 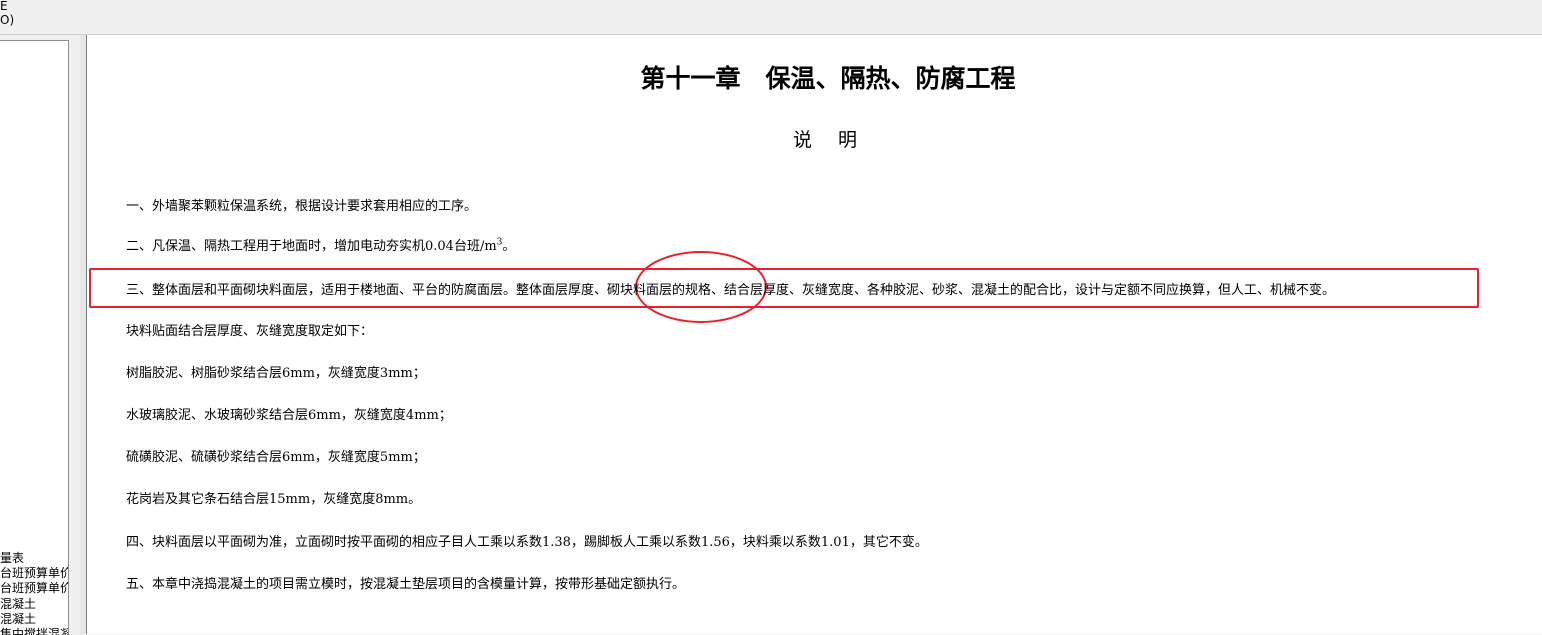 I want to click on tree-item: 量表, so click(x=12, y=558).